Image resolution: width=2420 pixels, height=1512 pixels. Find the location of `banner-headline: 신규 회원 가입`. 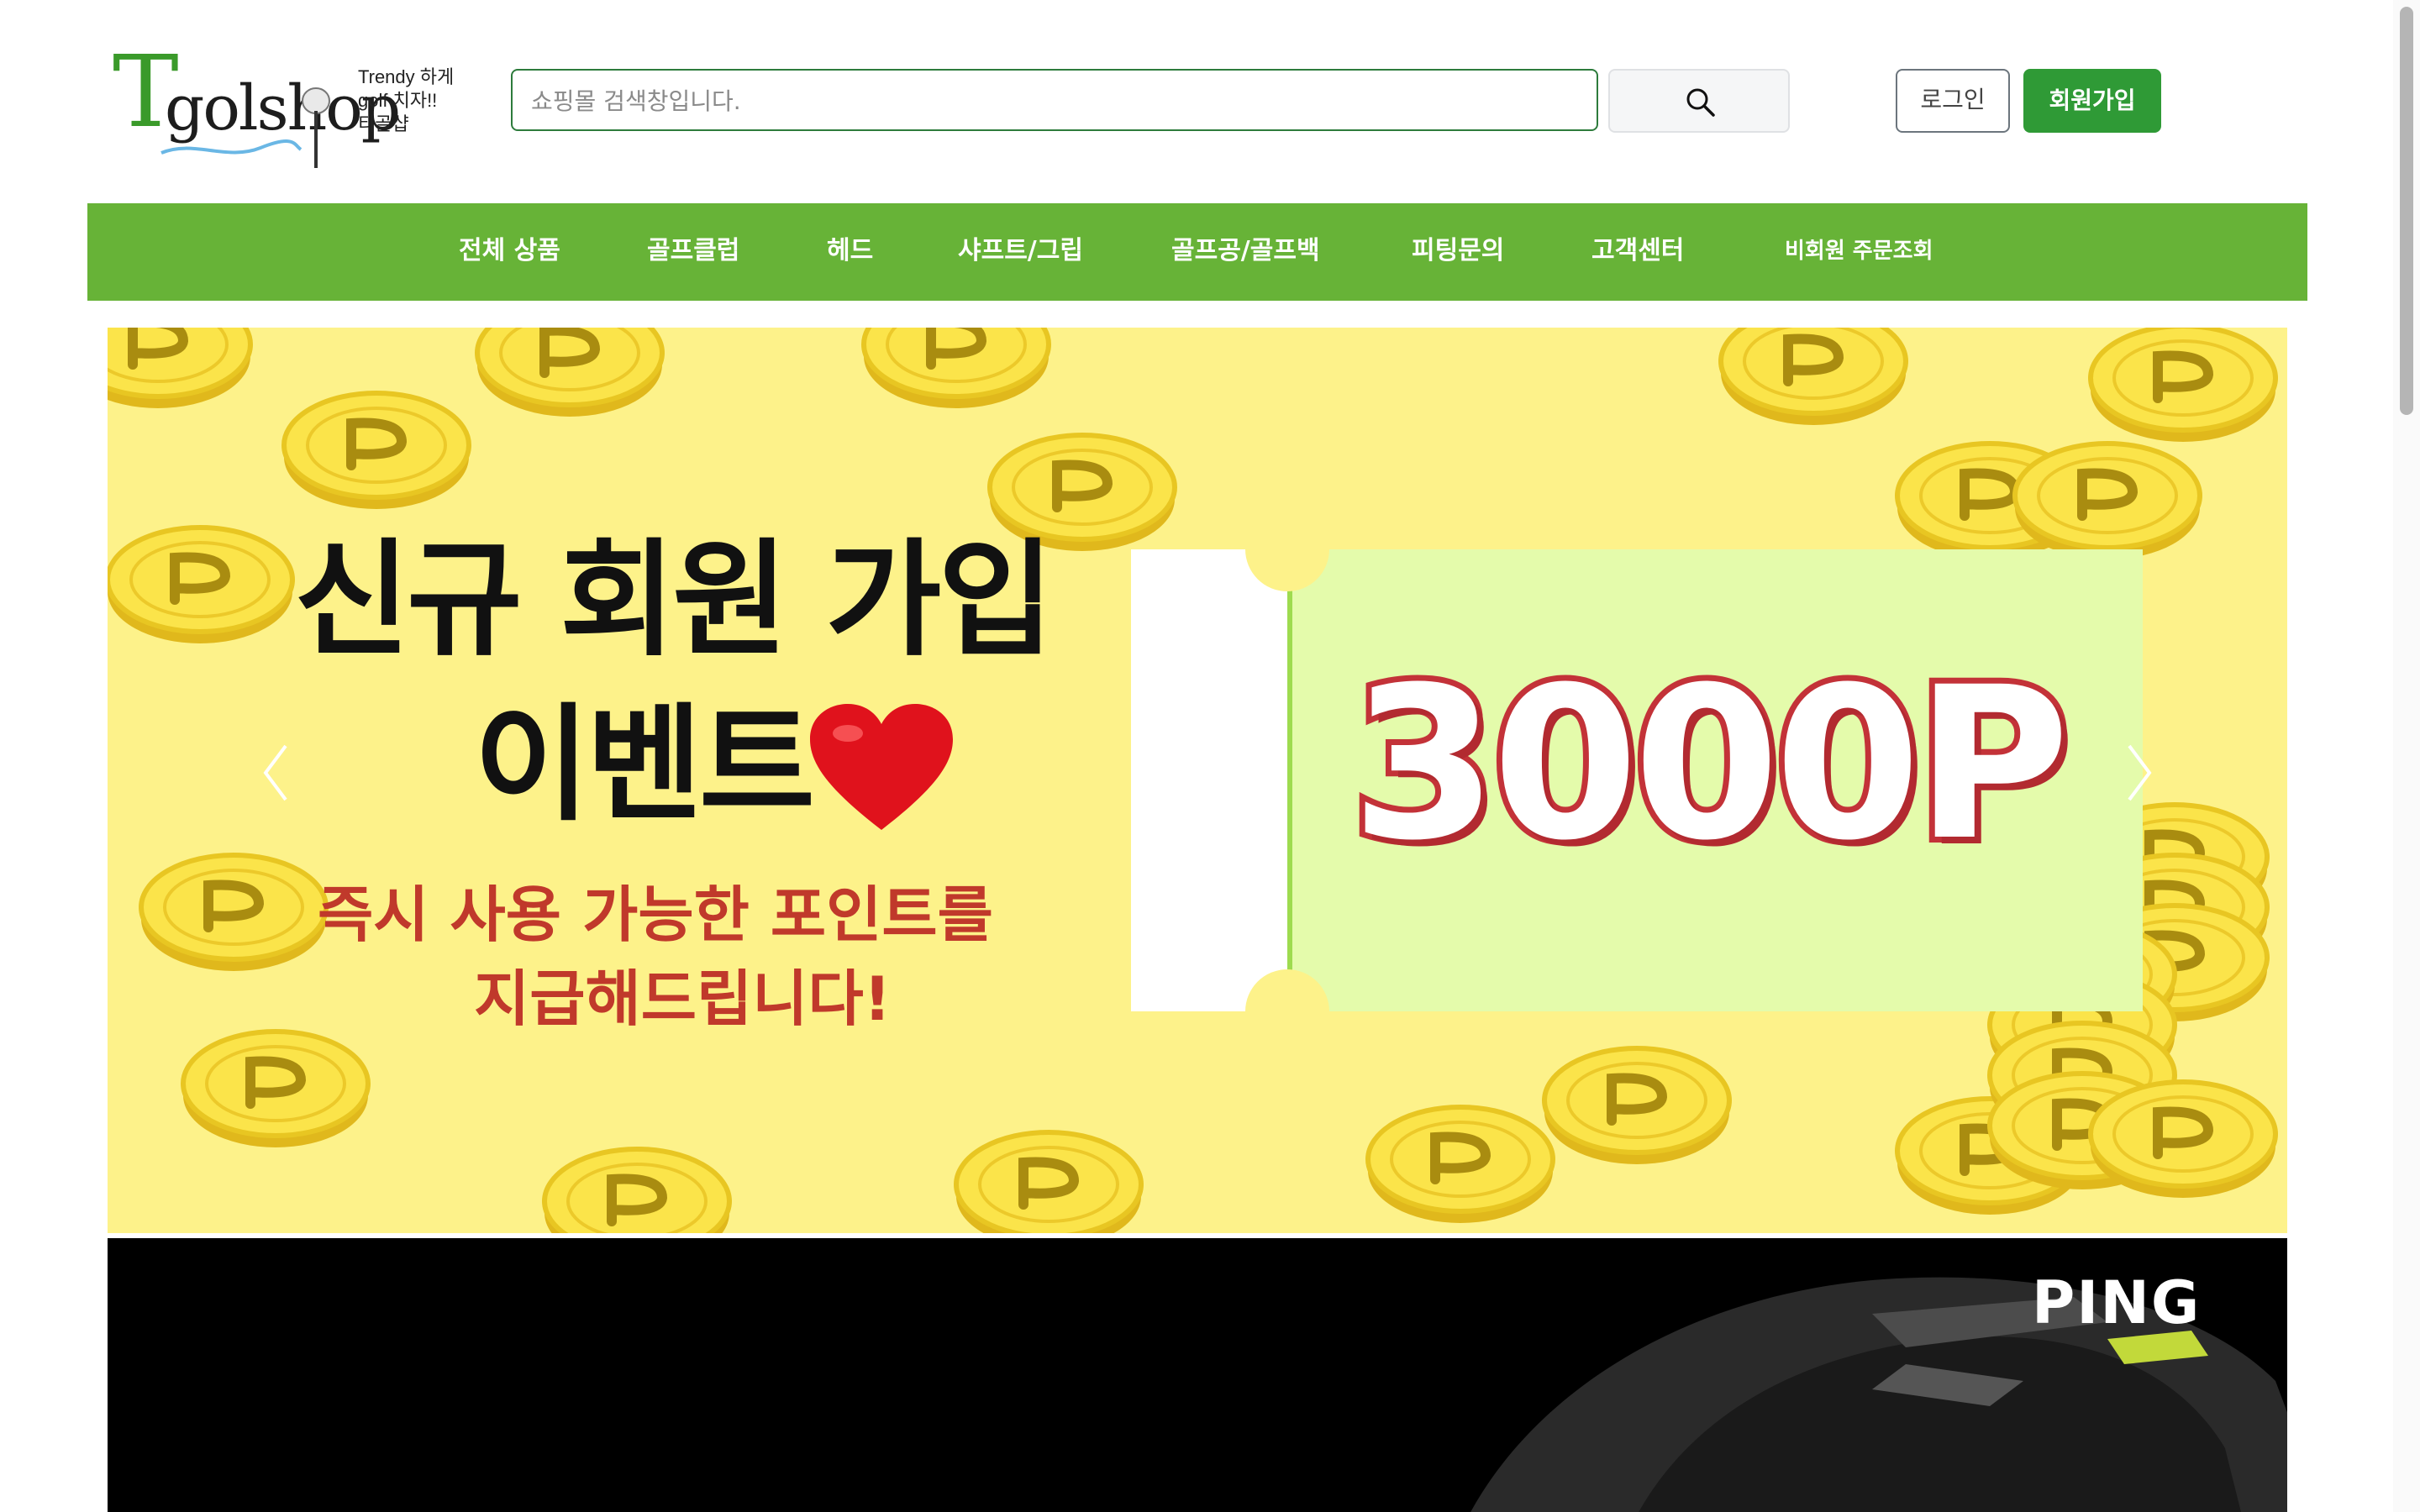

banner-headline: 신규 회원 가입 is located at coordinates (674, 601).